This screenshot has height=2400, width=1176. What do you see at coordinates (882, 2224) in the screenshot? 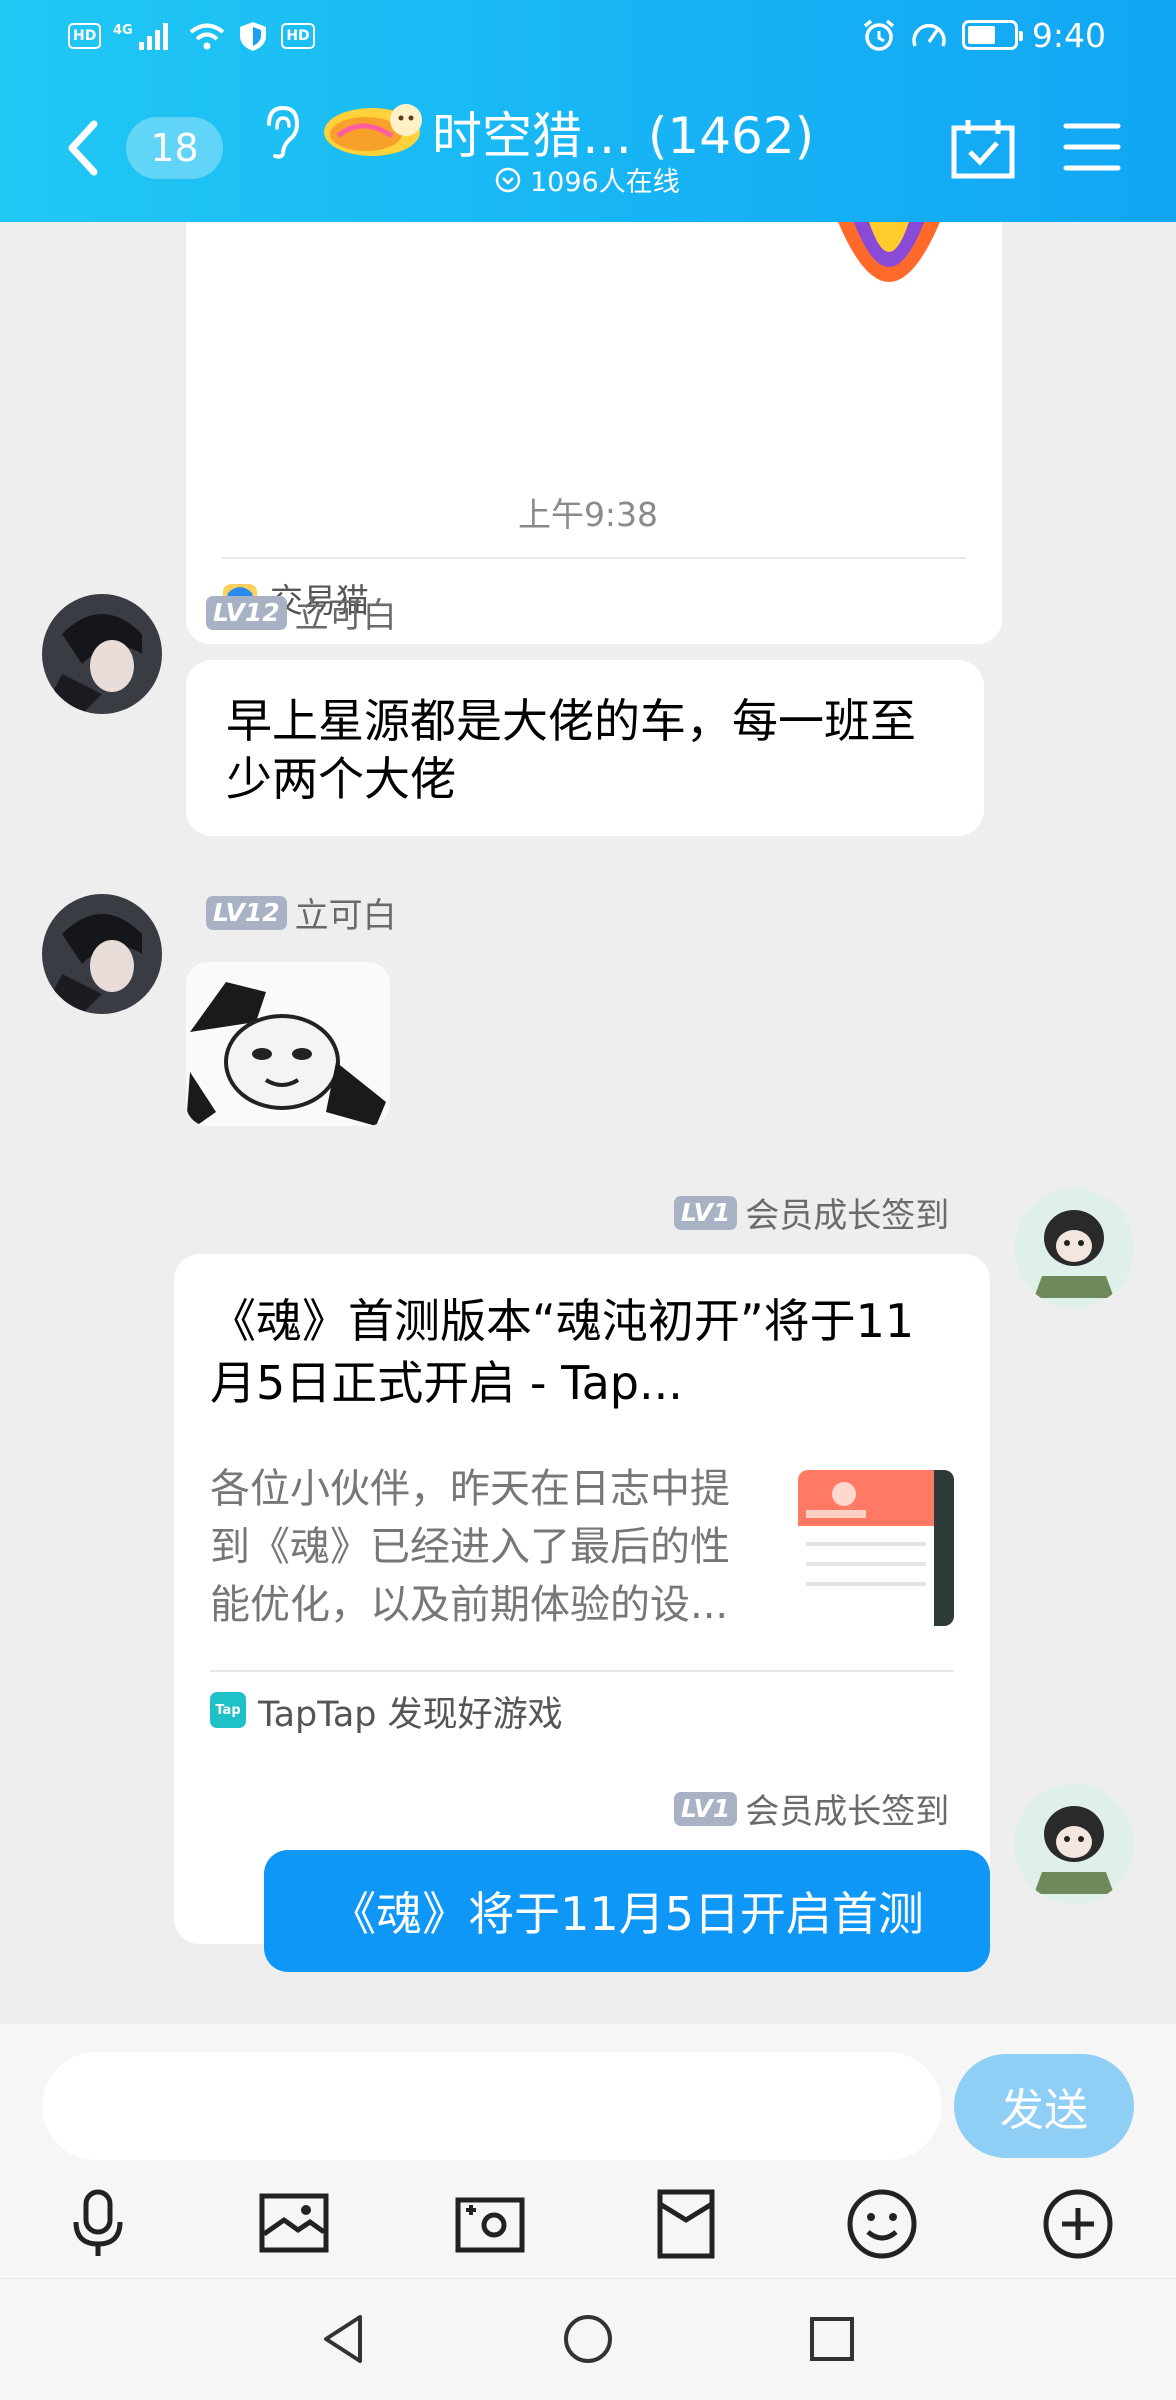
I see `emoji-icon` at bounding box center [882, 2224].